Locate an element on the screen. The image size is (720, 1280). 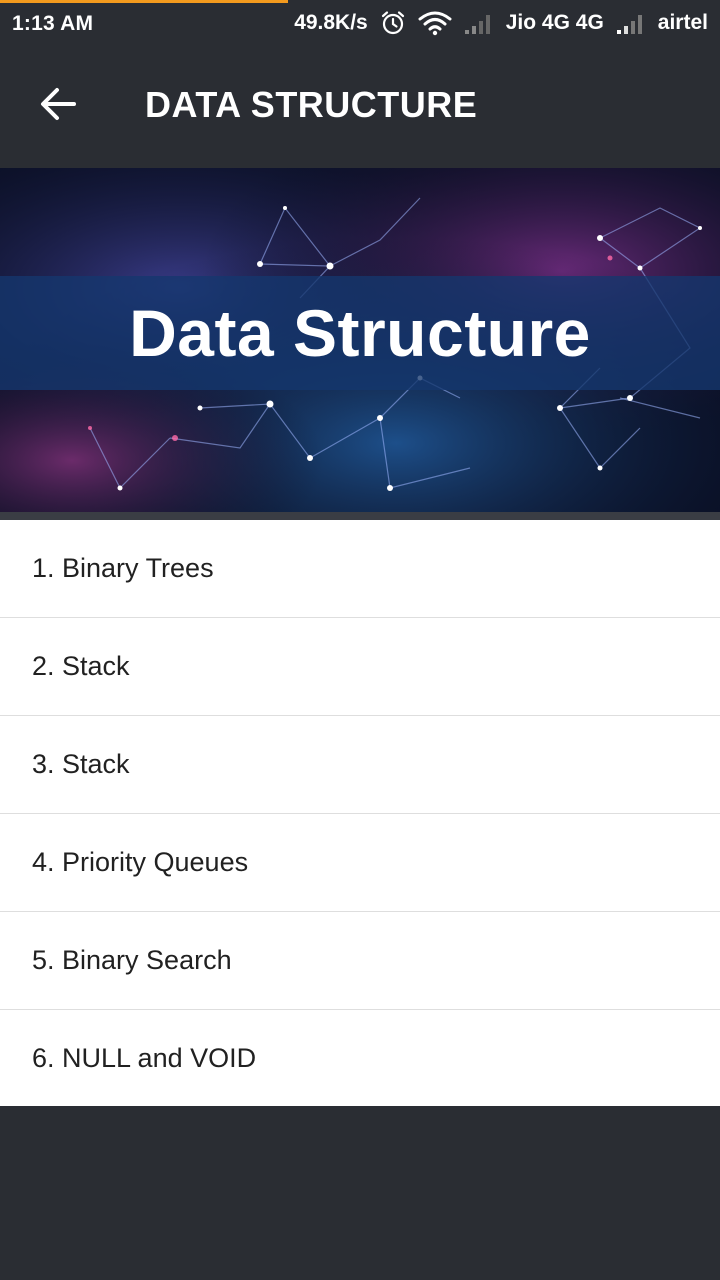
list-item: 3. Stack is located at coordinates (360, 765).